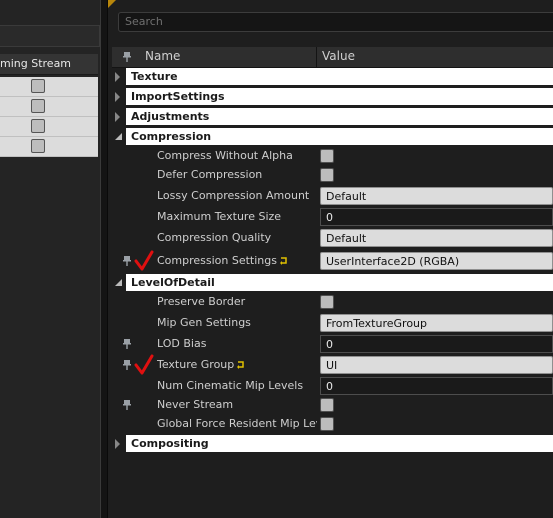 This screenshot has height=518, width=553. What do you see at coordinates (332, 137) in the screenshot?
I see `category-compression: Compression` at bounding box center [332, 137].